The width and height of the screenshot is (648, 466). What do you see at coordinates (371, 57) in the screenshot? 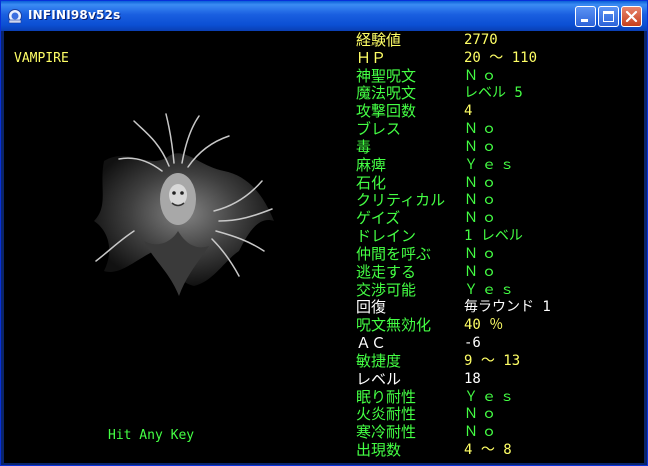
I see `stat-label: ＨＰ` at bounding box center [371, 57].